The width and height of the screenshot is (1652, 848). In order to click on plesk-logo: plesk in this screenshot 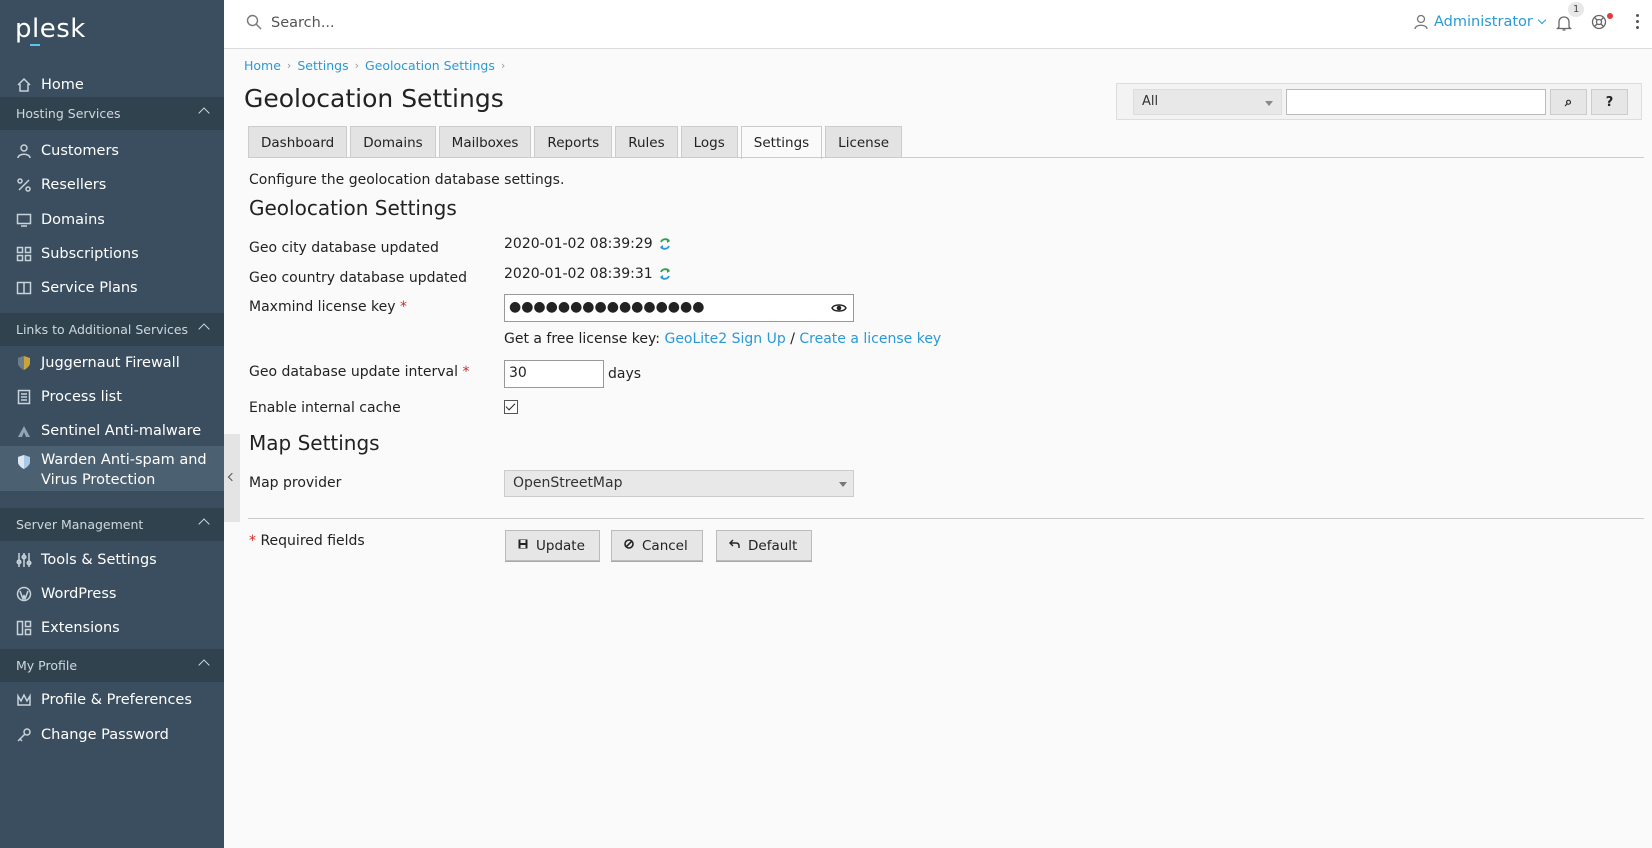, I will do `click(50, 29)`.